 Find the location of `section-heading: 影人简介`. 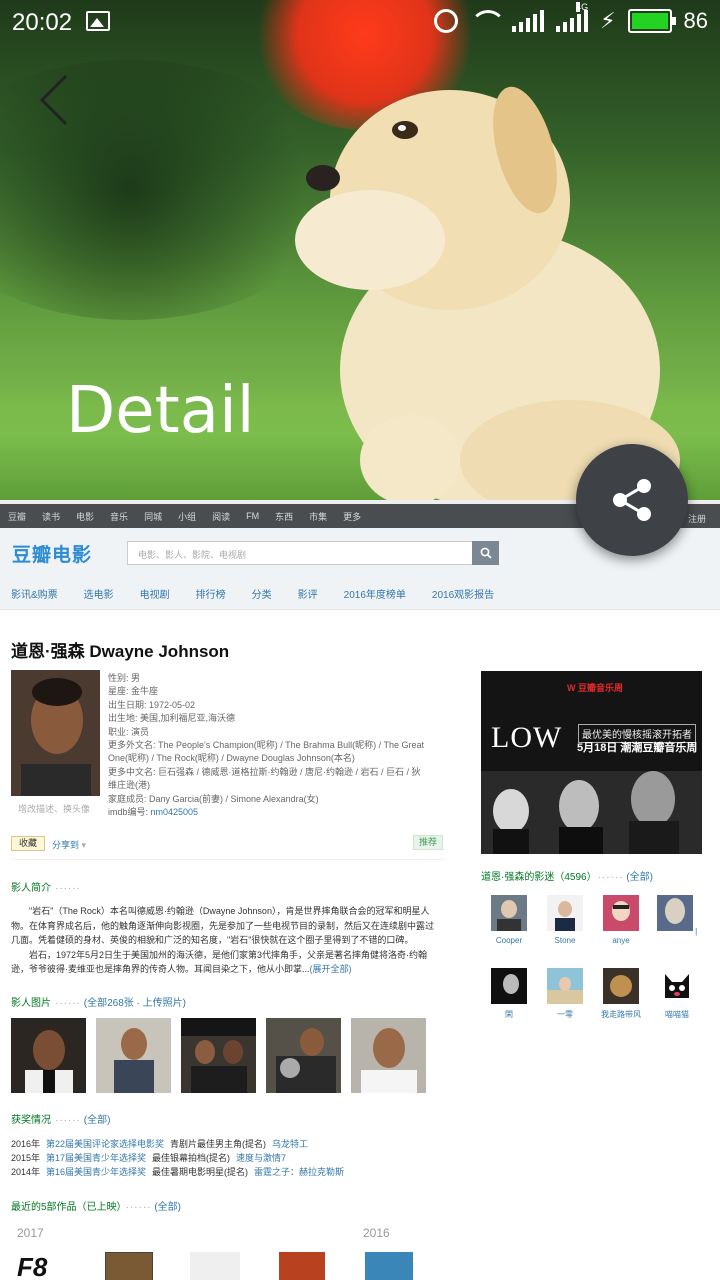

section-heading: 影人简介 is located at coordinates (31, 888).